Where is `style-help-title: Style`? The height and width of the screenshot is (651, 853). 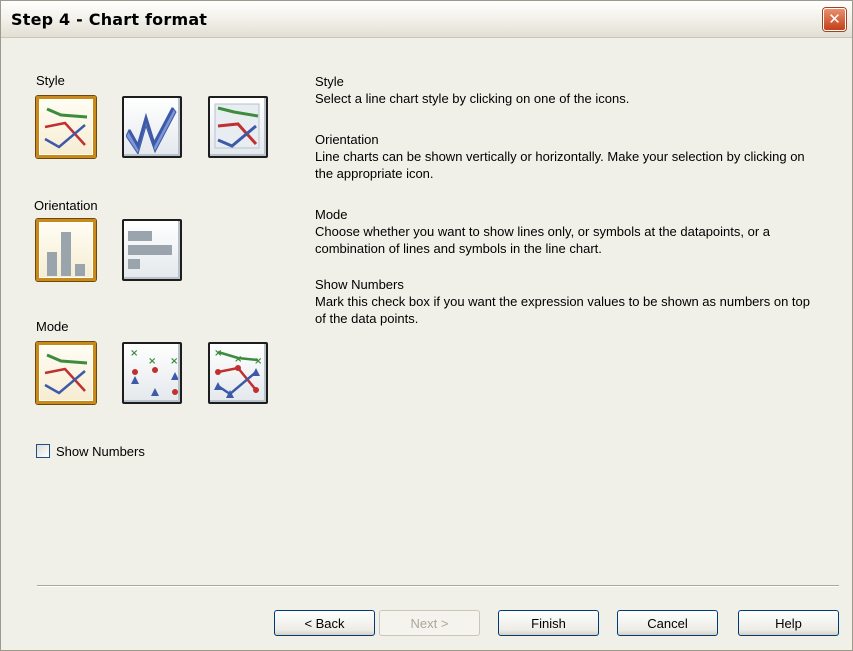
style-help-title: Style is located at coordinates (329, 81).